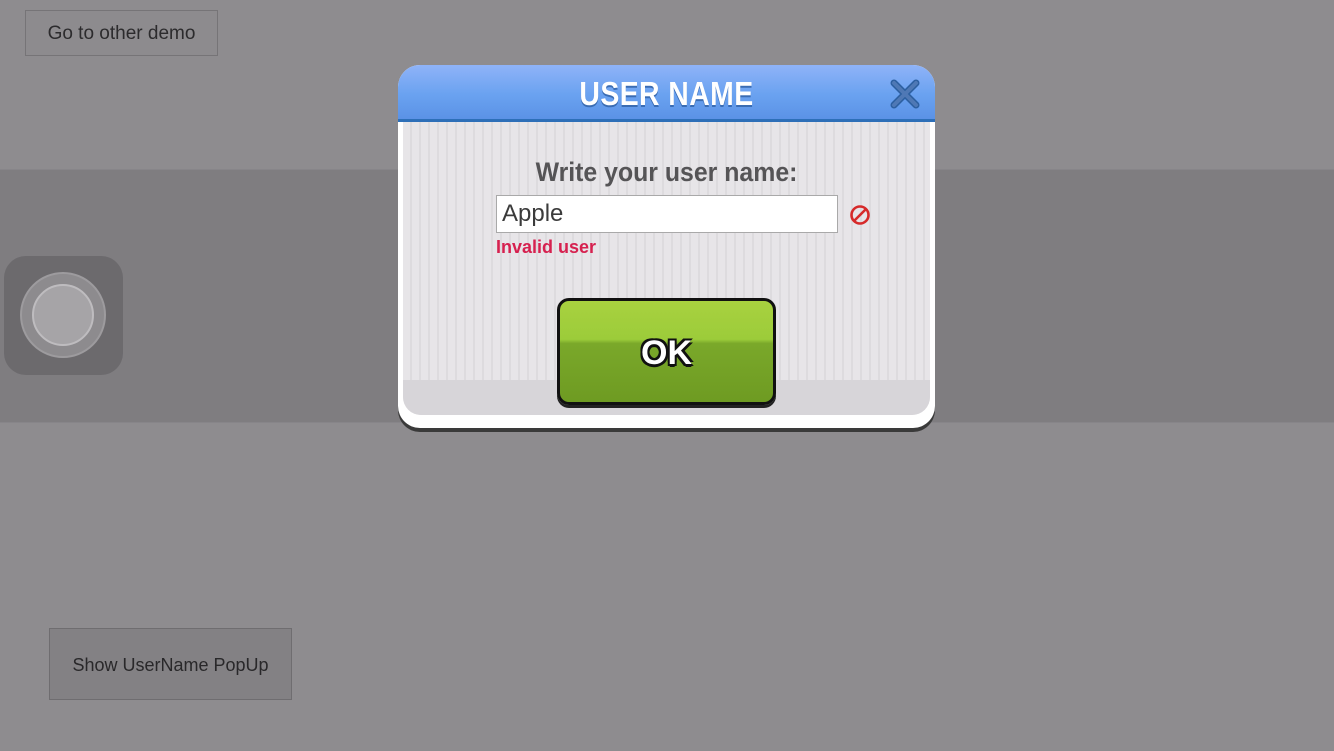 The width and height of the screenshot is (1334, 751). Describe the element at coordinates (860, 215) in the screenshot. I see `prohibited-icon` at that location.